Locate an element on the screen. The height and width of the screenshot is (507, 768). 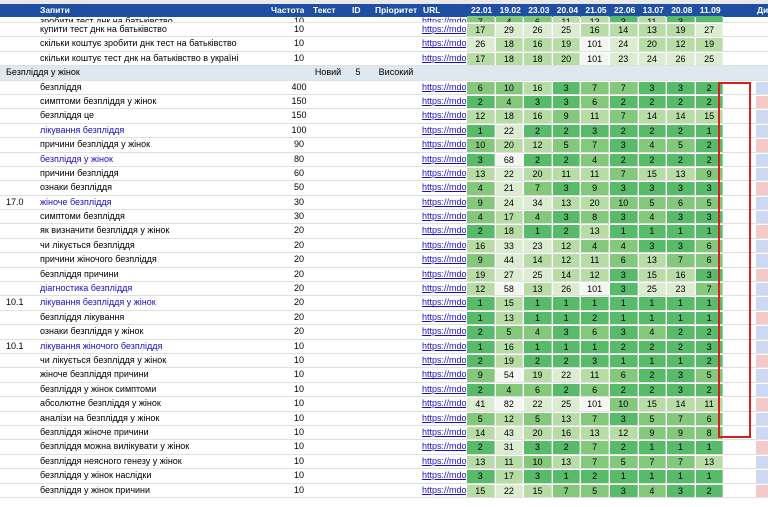
group-priority: Високий is located at coordinates (396, 72).